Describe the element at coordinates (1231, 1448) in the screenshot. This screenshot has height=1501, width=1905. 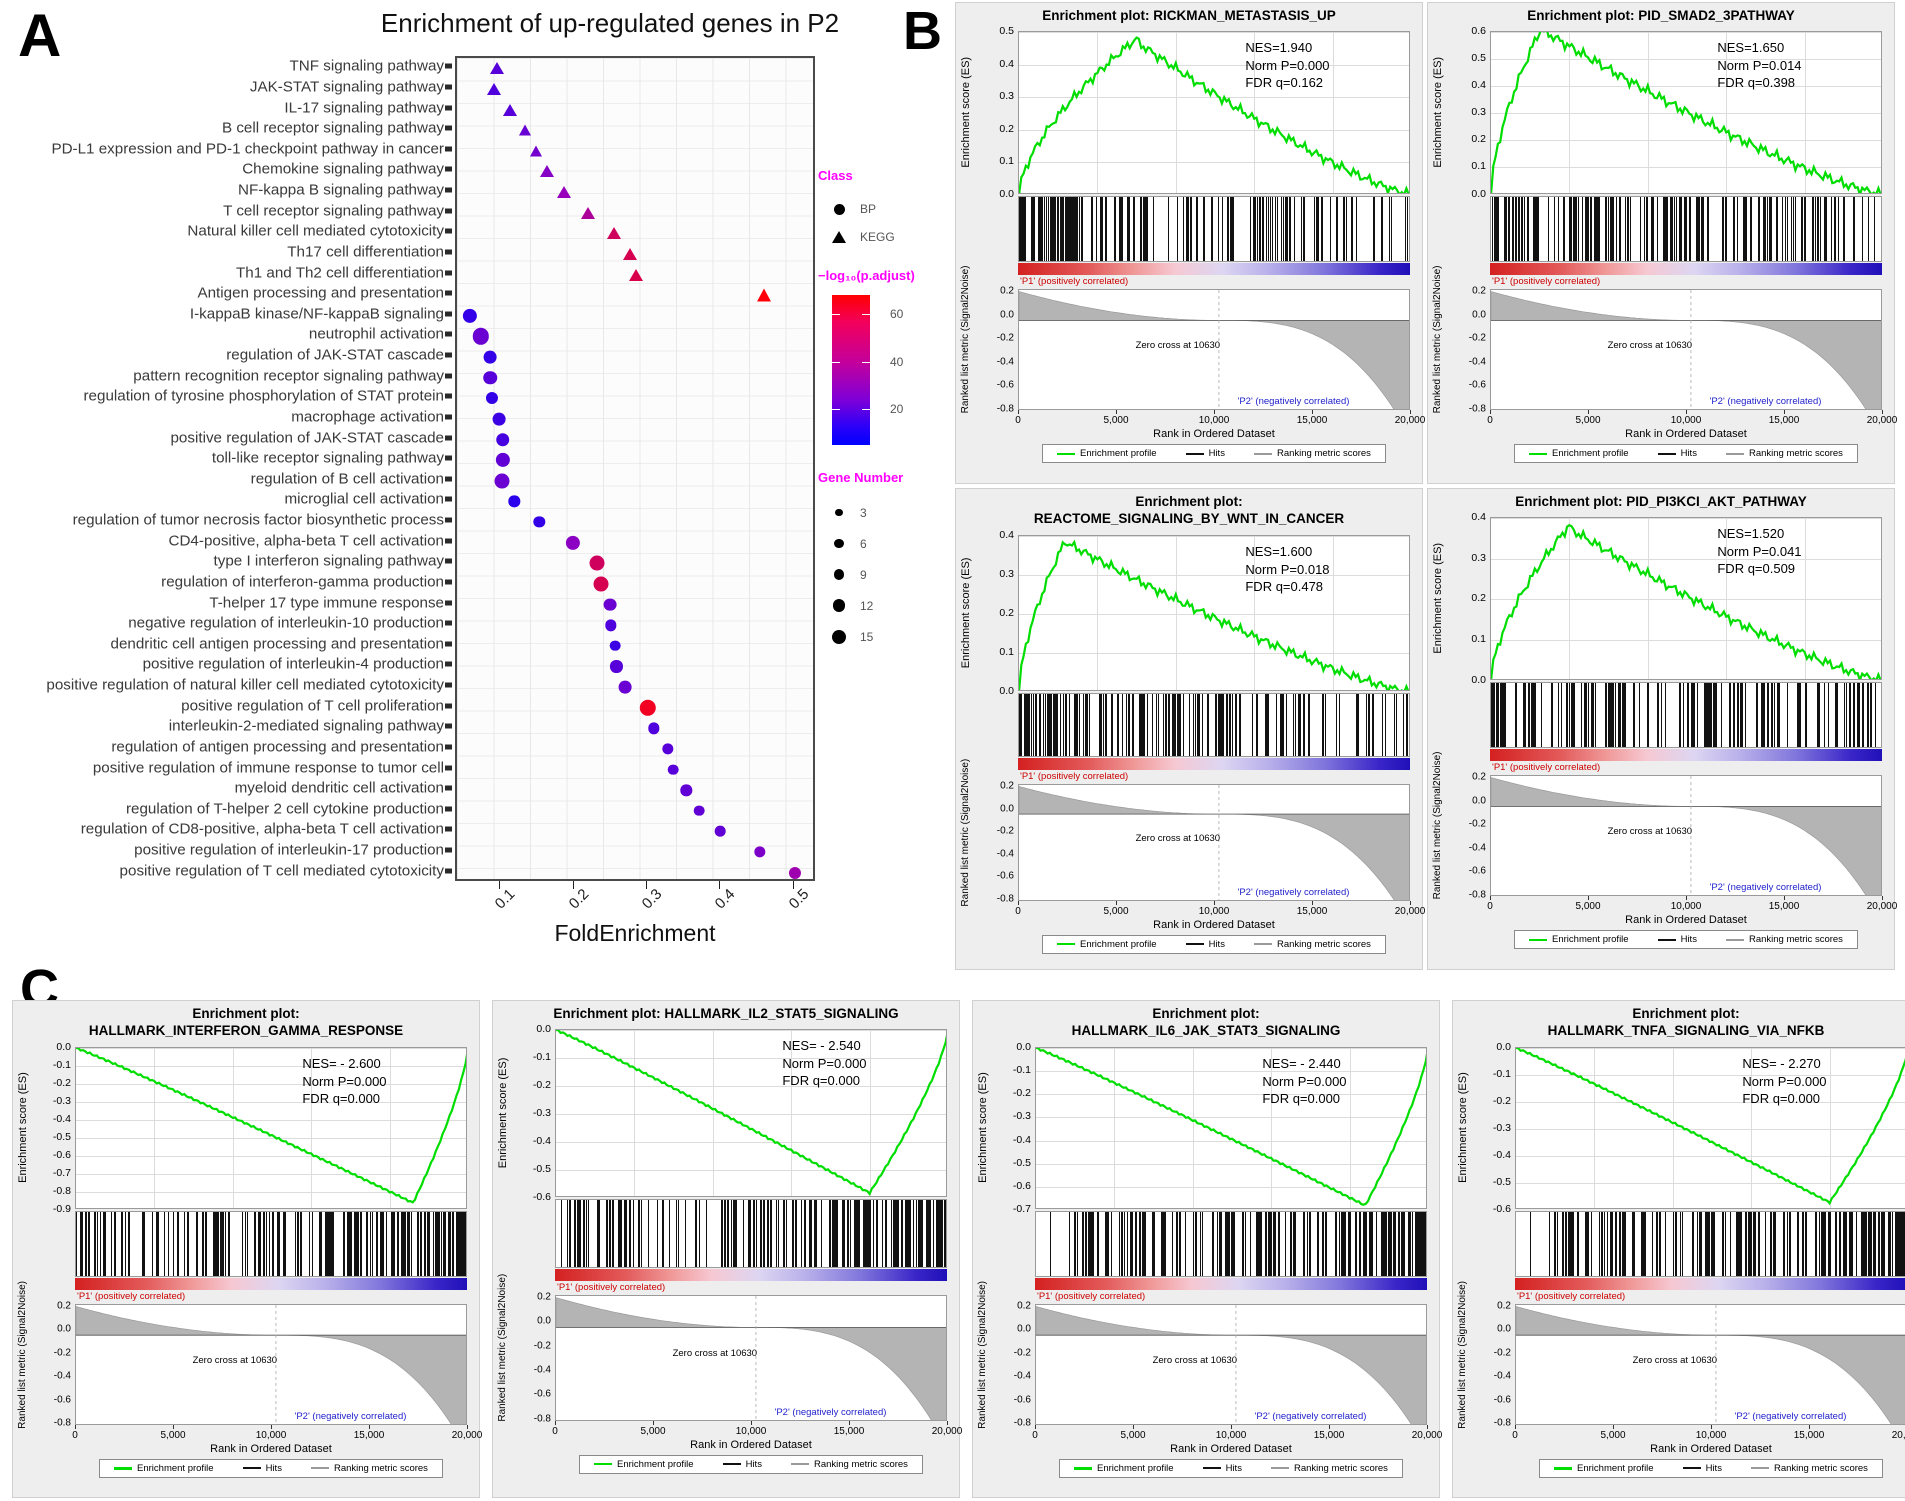
I see `gsea-x-axis-label: Rank in Ordered Dataset` at that location.